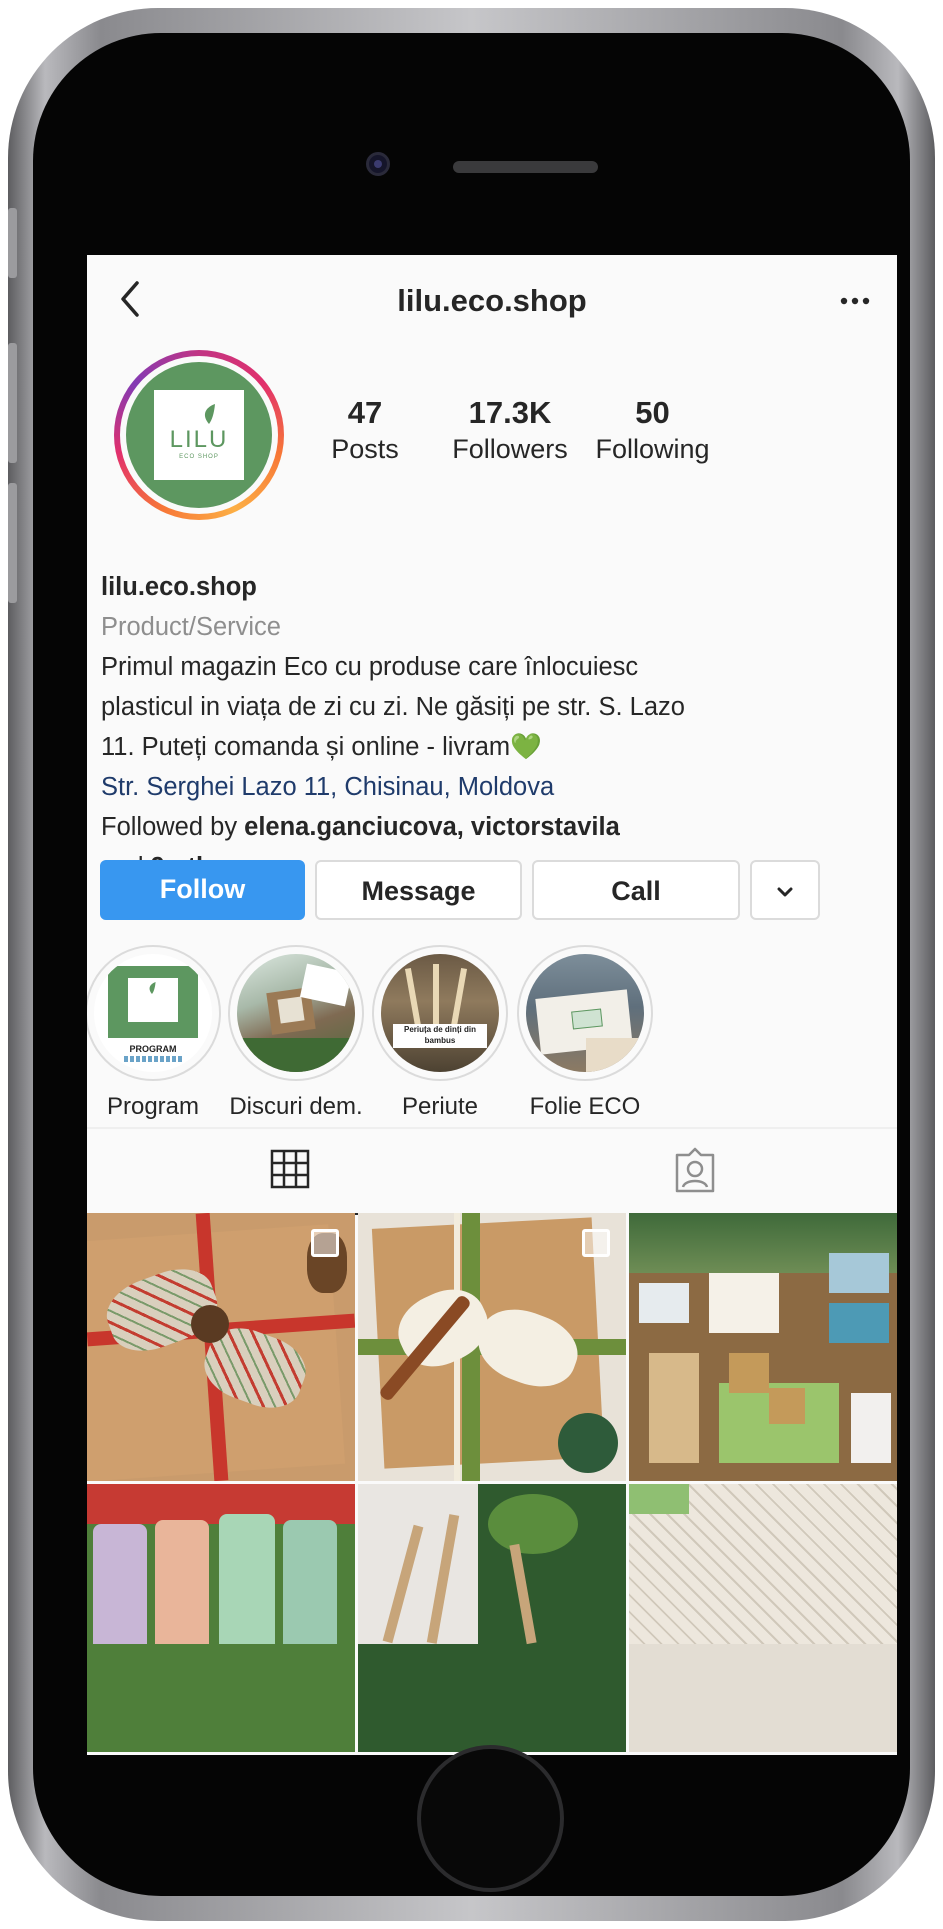 The width and height of the screenshot is (943, 1929). I want to click on tagged-user-icon, so click(695, 1170).